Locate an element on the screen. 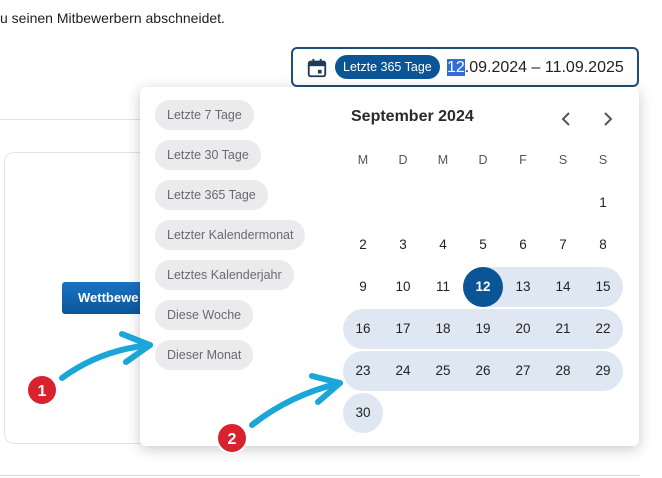  calendar-icon is located at coordinates (317, 68).